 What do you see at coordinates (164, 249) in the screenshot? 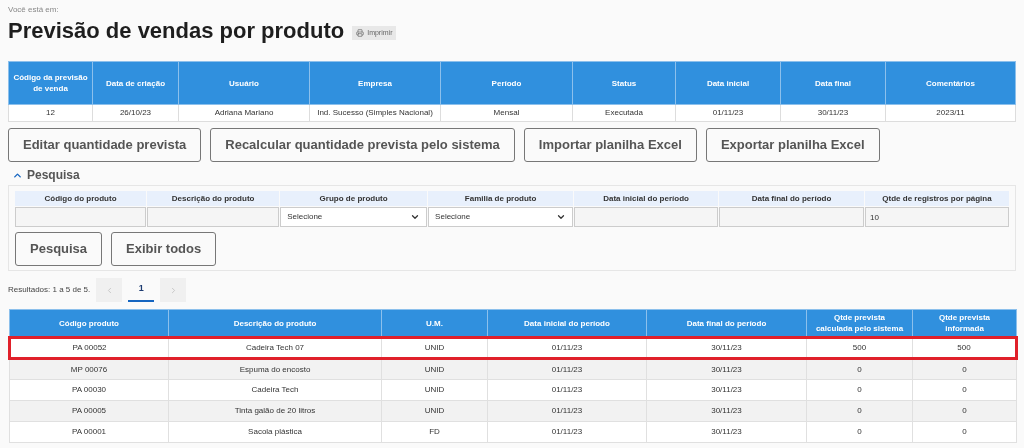
I see `search-button: Exibir todos` at bounding box center [164, 249].